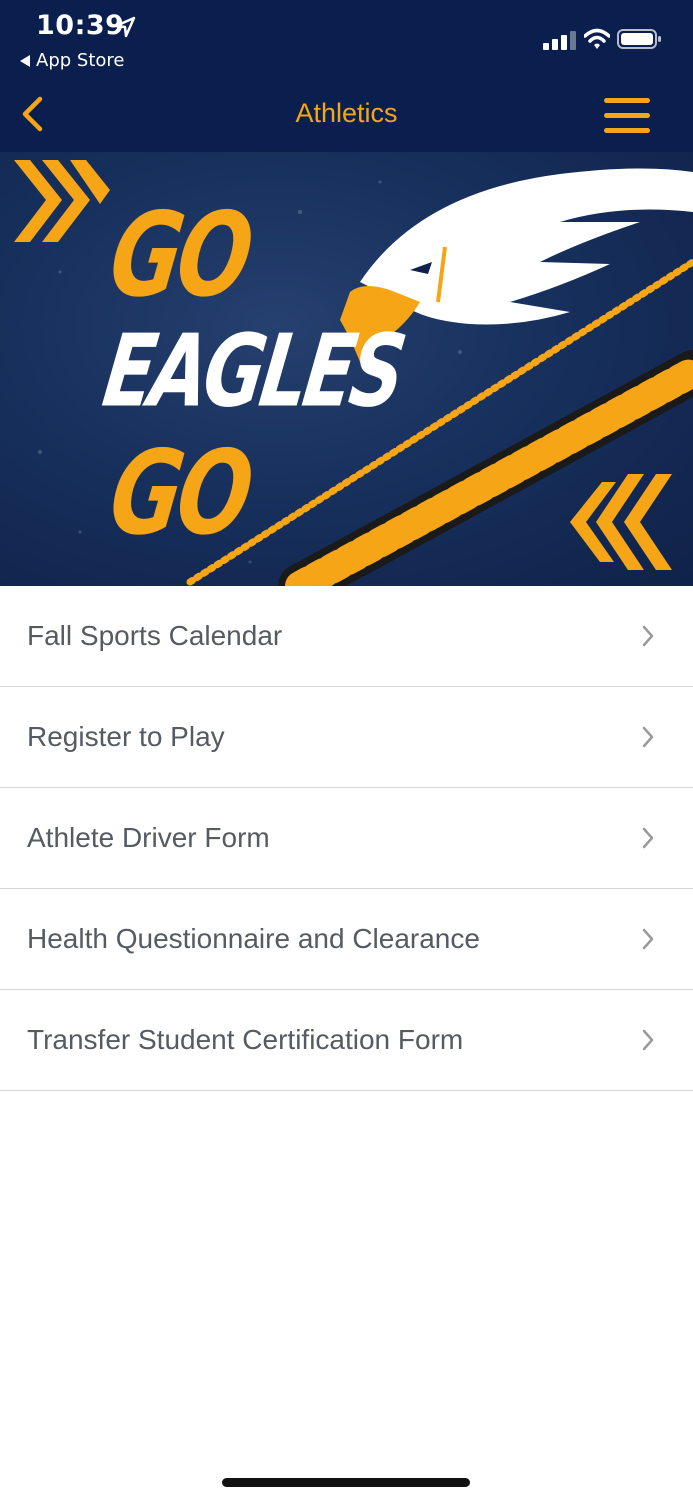 The image size is (693, 1500). What do you see at coordinates (559, 40) in the screenshot?
I see `cellular-signal-icon` at bounding box center [559, 40].